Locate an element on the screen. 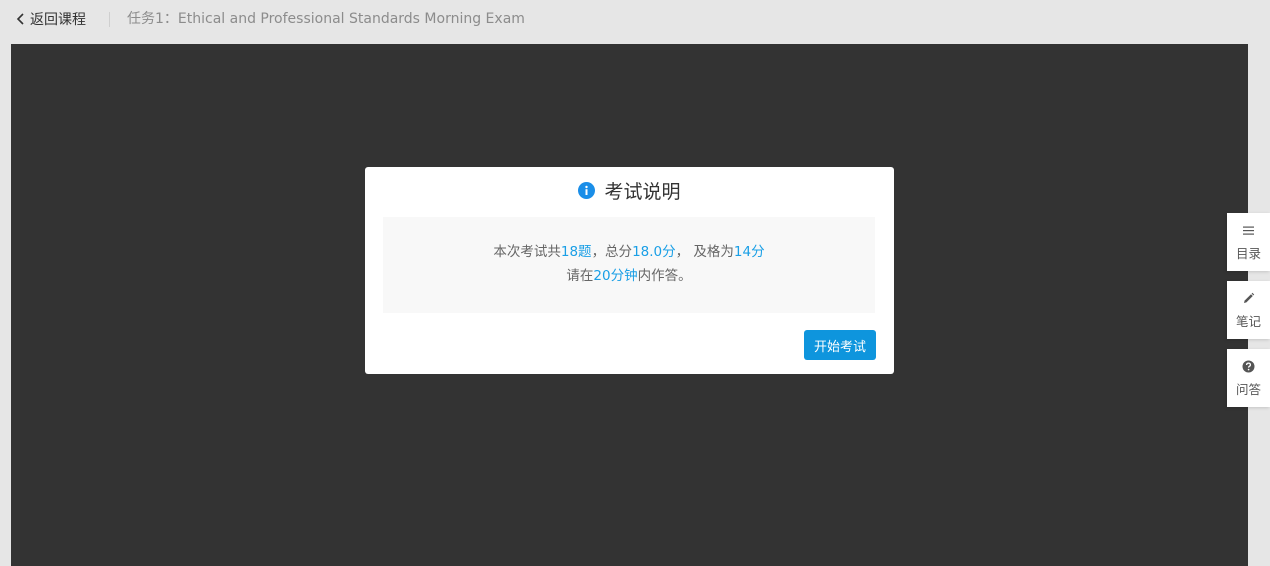 The height and width of the screenshot is (566, 1270). question-icon is located at coordinates (1248, 366).